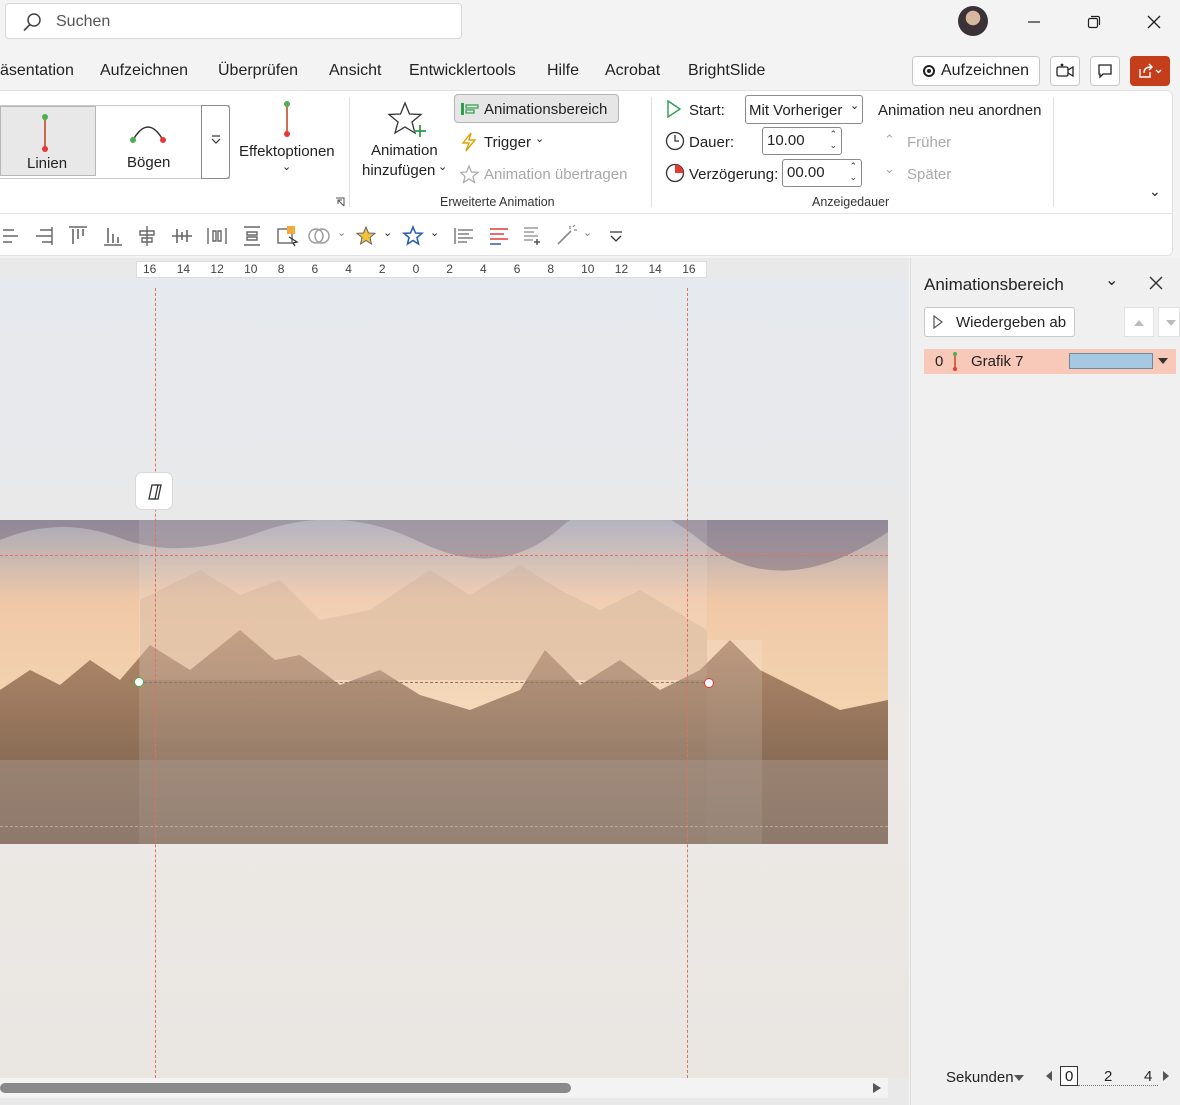 The image size is (1180, 1105). I want to click on effect-arcs-label: Bögen, so click(149, 162).